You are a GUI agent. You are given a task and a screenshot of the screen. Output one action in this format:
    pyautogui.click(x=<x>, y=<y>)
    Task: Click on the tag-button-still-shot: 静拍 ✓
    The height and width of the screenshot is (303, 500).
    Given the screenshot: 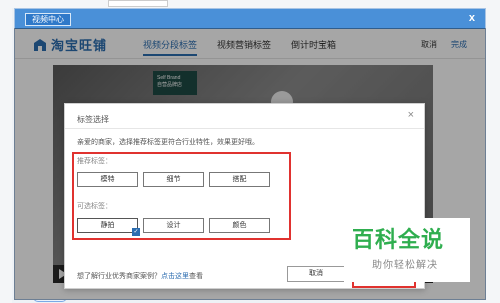 What is the action you would take?
    pyautogui.click(x=108, y=227)
    